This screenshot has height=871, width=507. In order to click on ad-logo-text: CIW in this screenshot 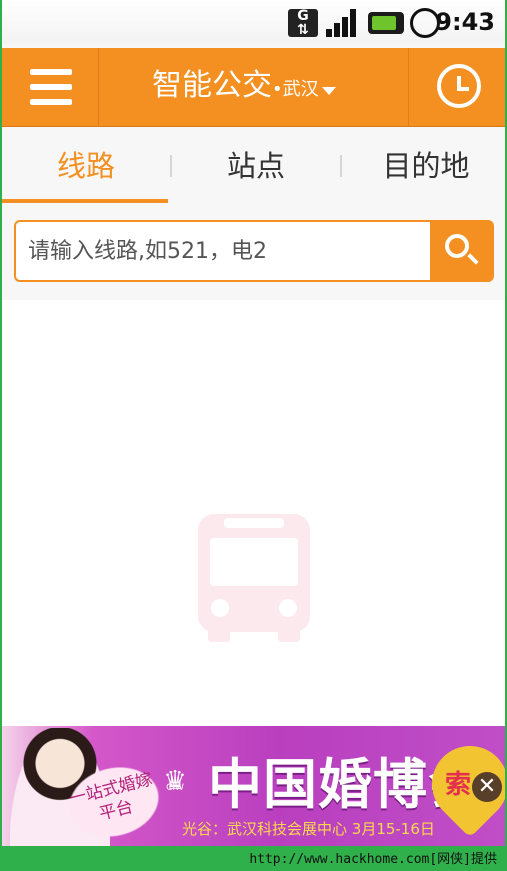, I will do `click(175, 788)`.